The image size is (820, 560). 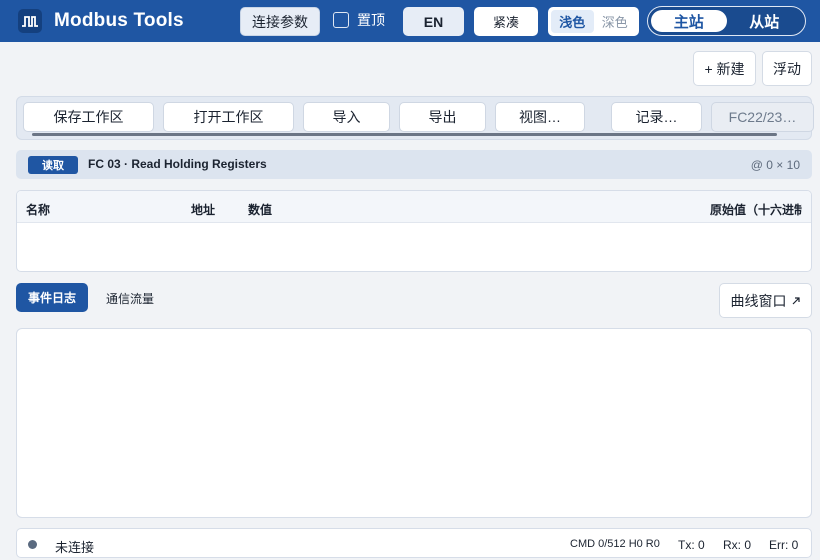 I want to click on err-counter: Err: 0, so click(x=784, y=545).